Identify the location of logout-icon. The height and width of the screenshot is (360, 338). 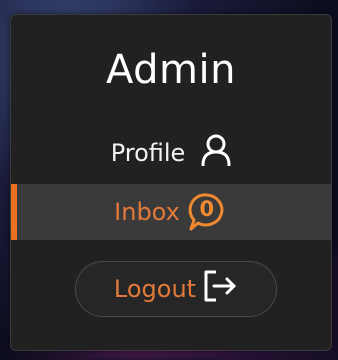
(220, 289).